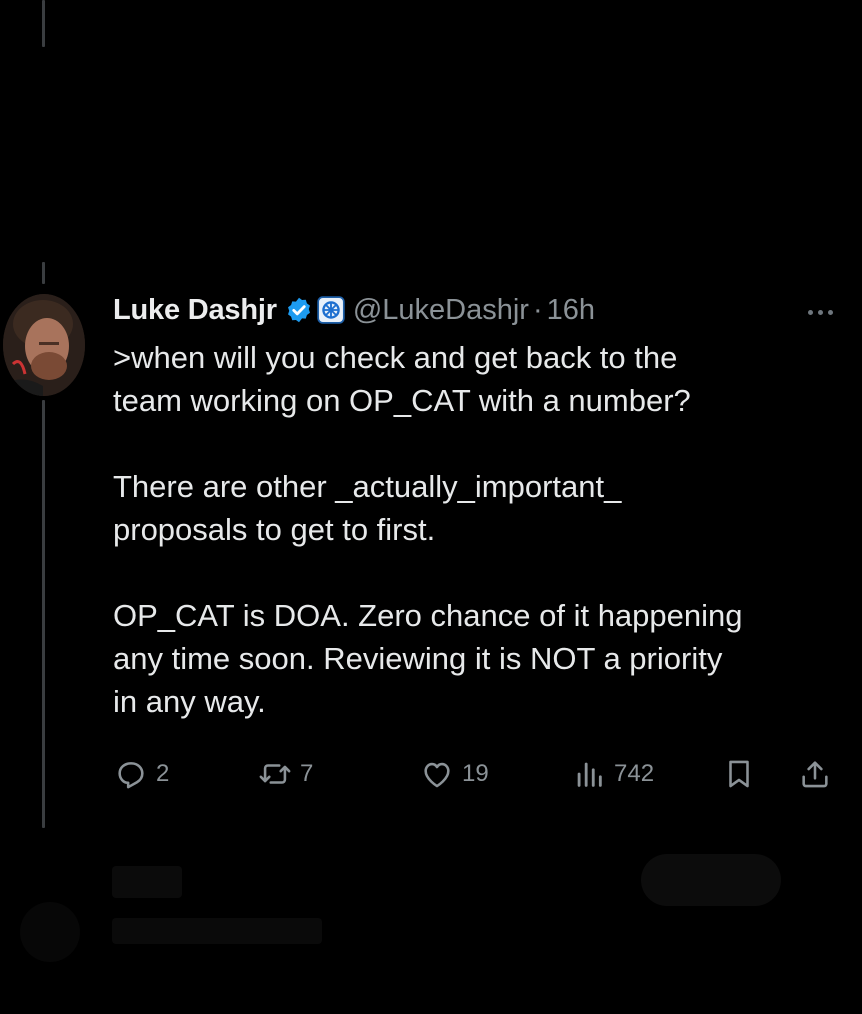 This screenshot has height=1014, width=862. What do you see at coordinates (50, 932) in the screenshot?
I see `faded-avatar` at bounding box center [50, 932].